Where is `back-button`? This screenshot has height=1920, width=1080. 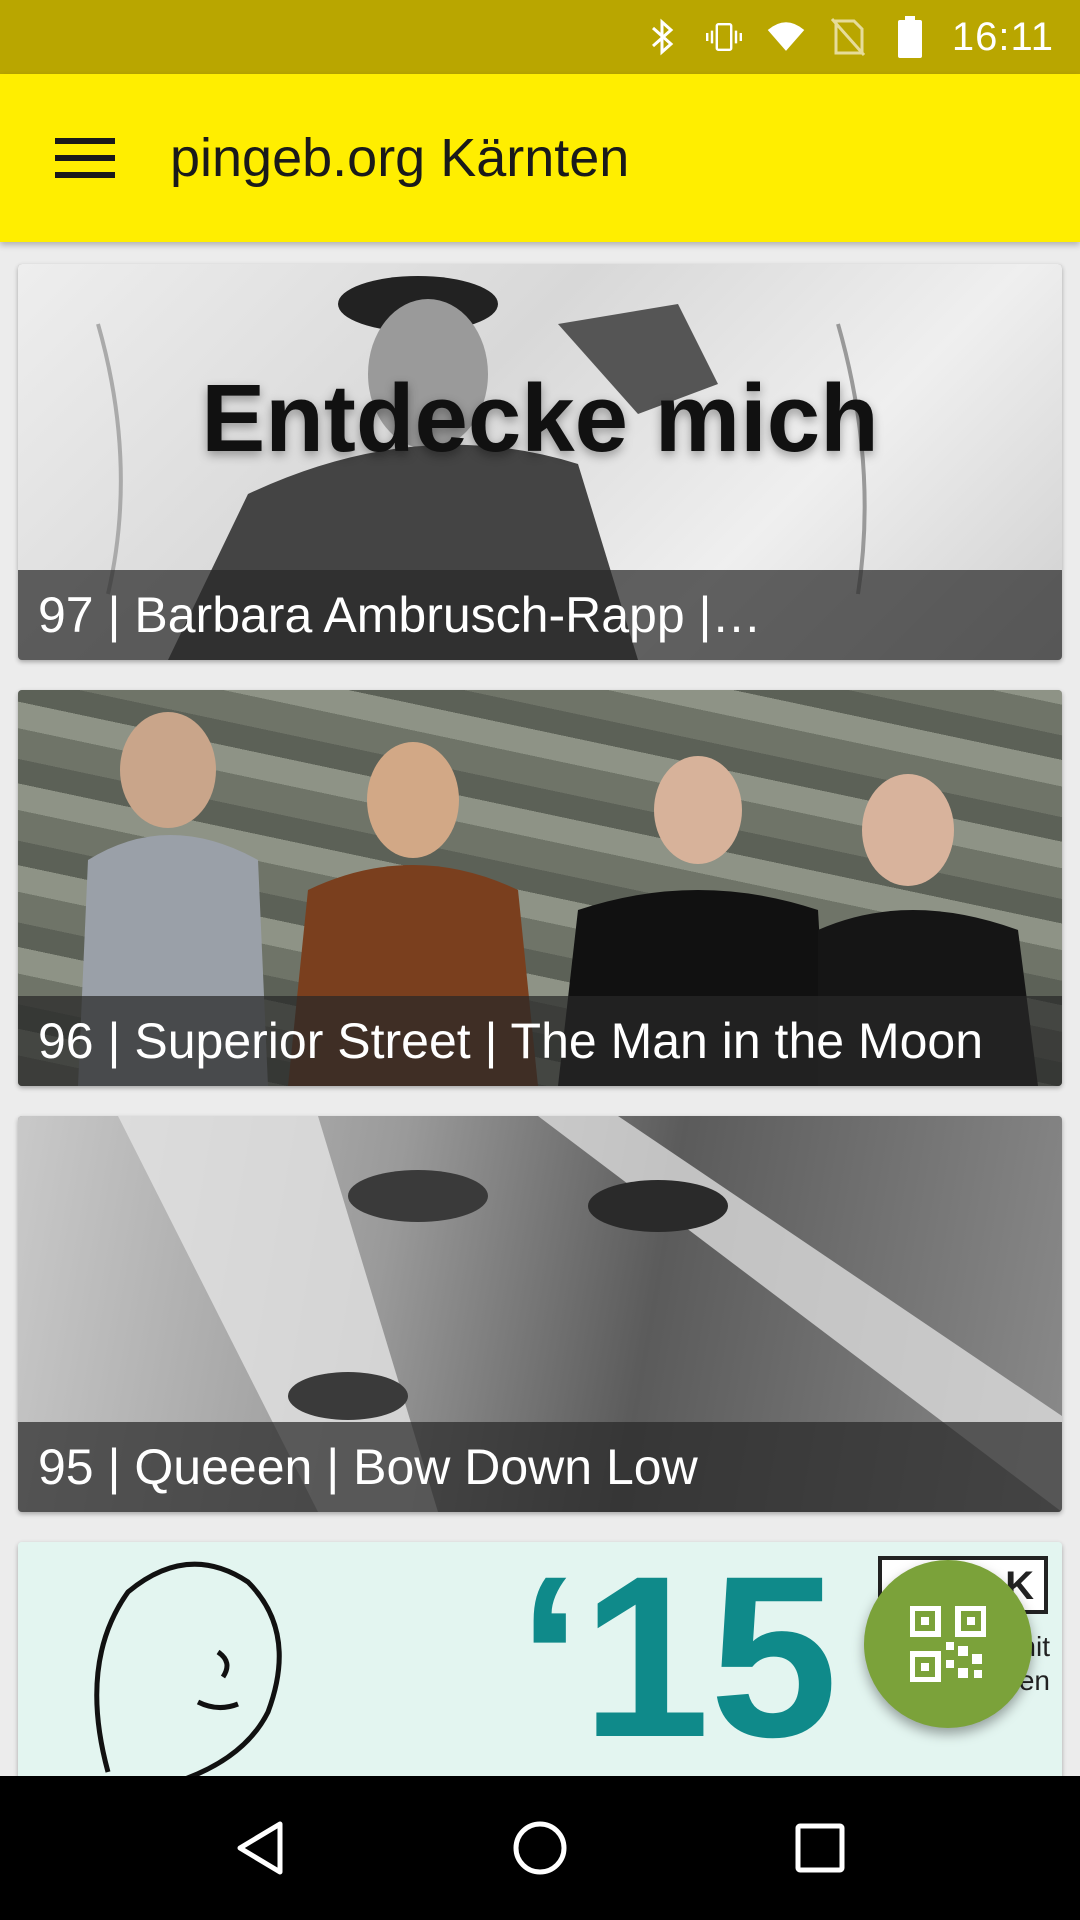 back-button is located at coordinates (260, 1848).